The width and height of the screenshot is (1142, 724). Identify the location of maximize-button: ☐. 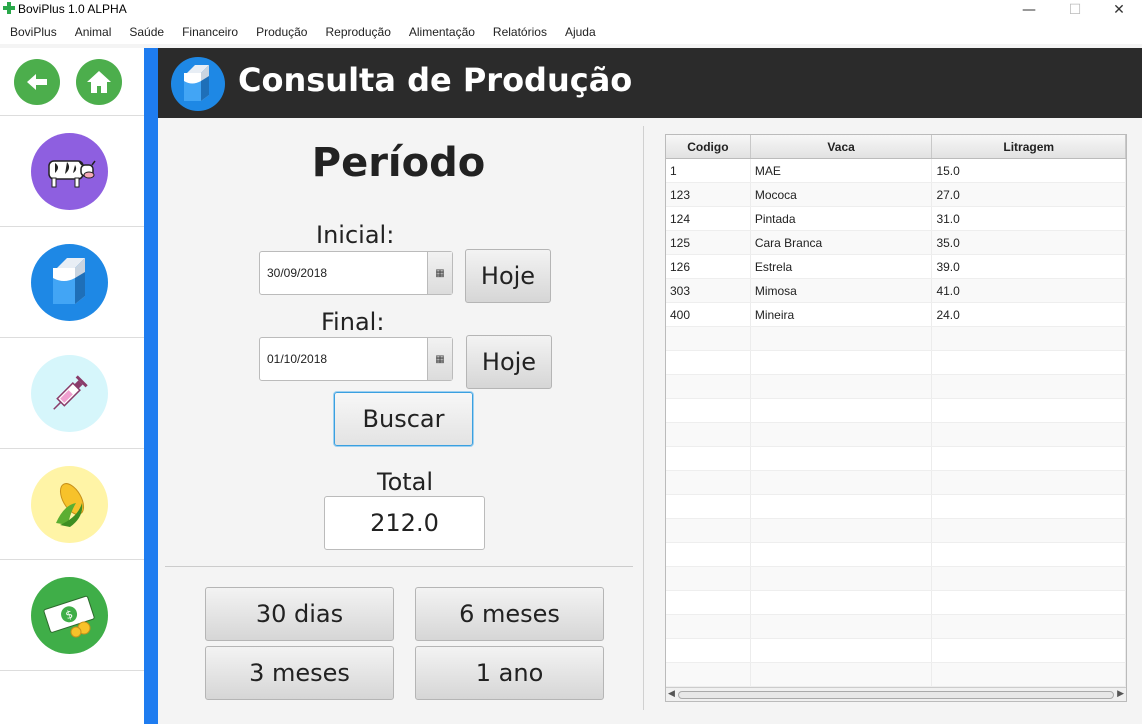
(1075, 10).